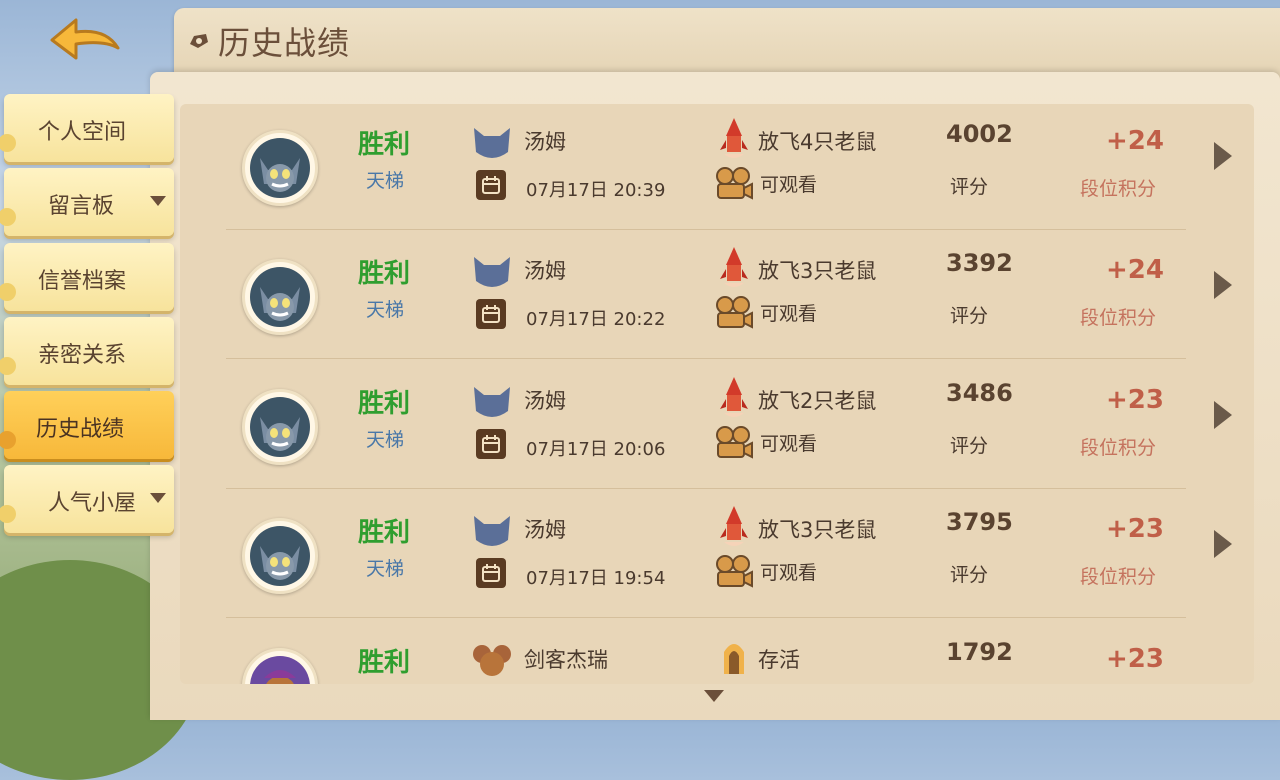 The image size is (1280, 780). I want to click on sidebar-item-label: 亲密关系, so click(82, 355).